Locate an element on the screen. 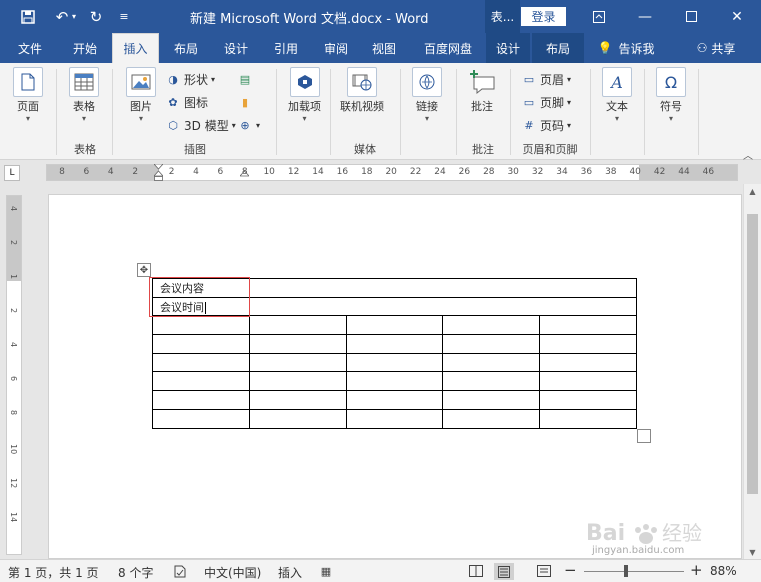  picture-button: 图片 ▾ is located at coordinates (141, 95).